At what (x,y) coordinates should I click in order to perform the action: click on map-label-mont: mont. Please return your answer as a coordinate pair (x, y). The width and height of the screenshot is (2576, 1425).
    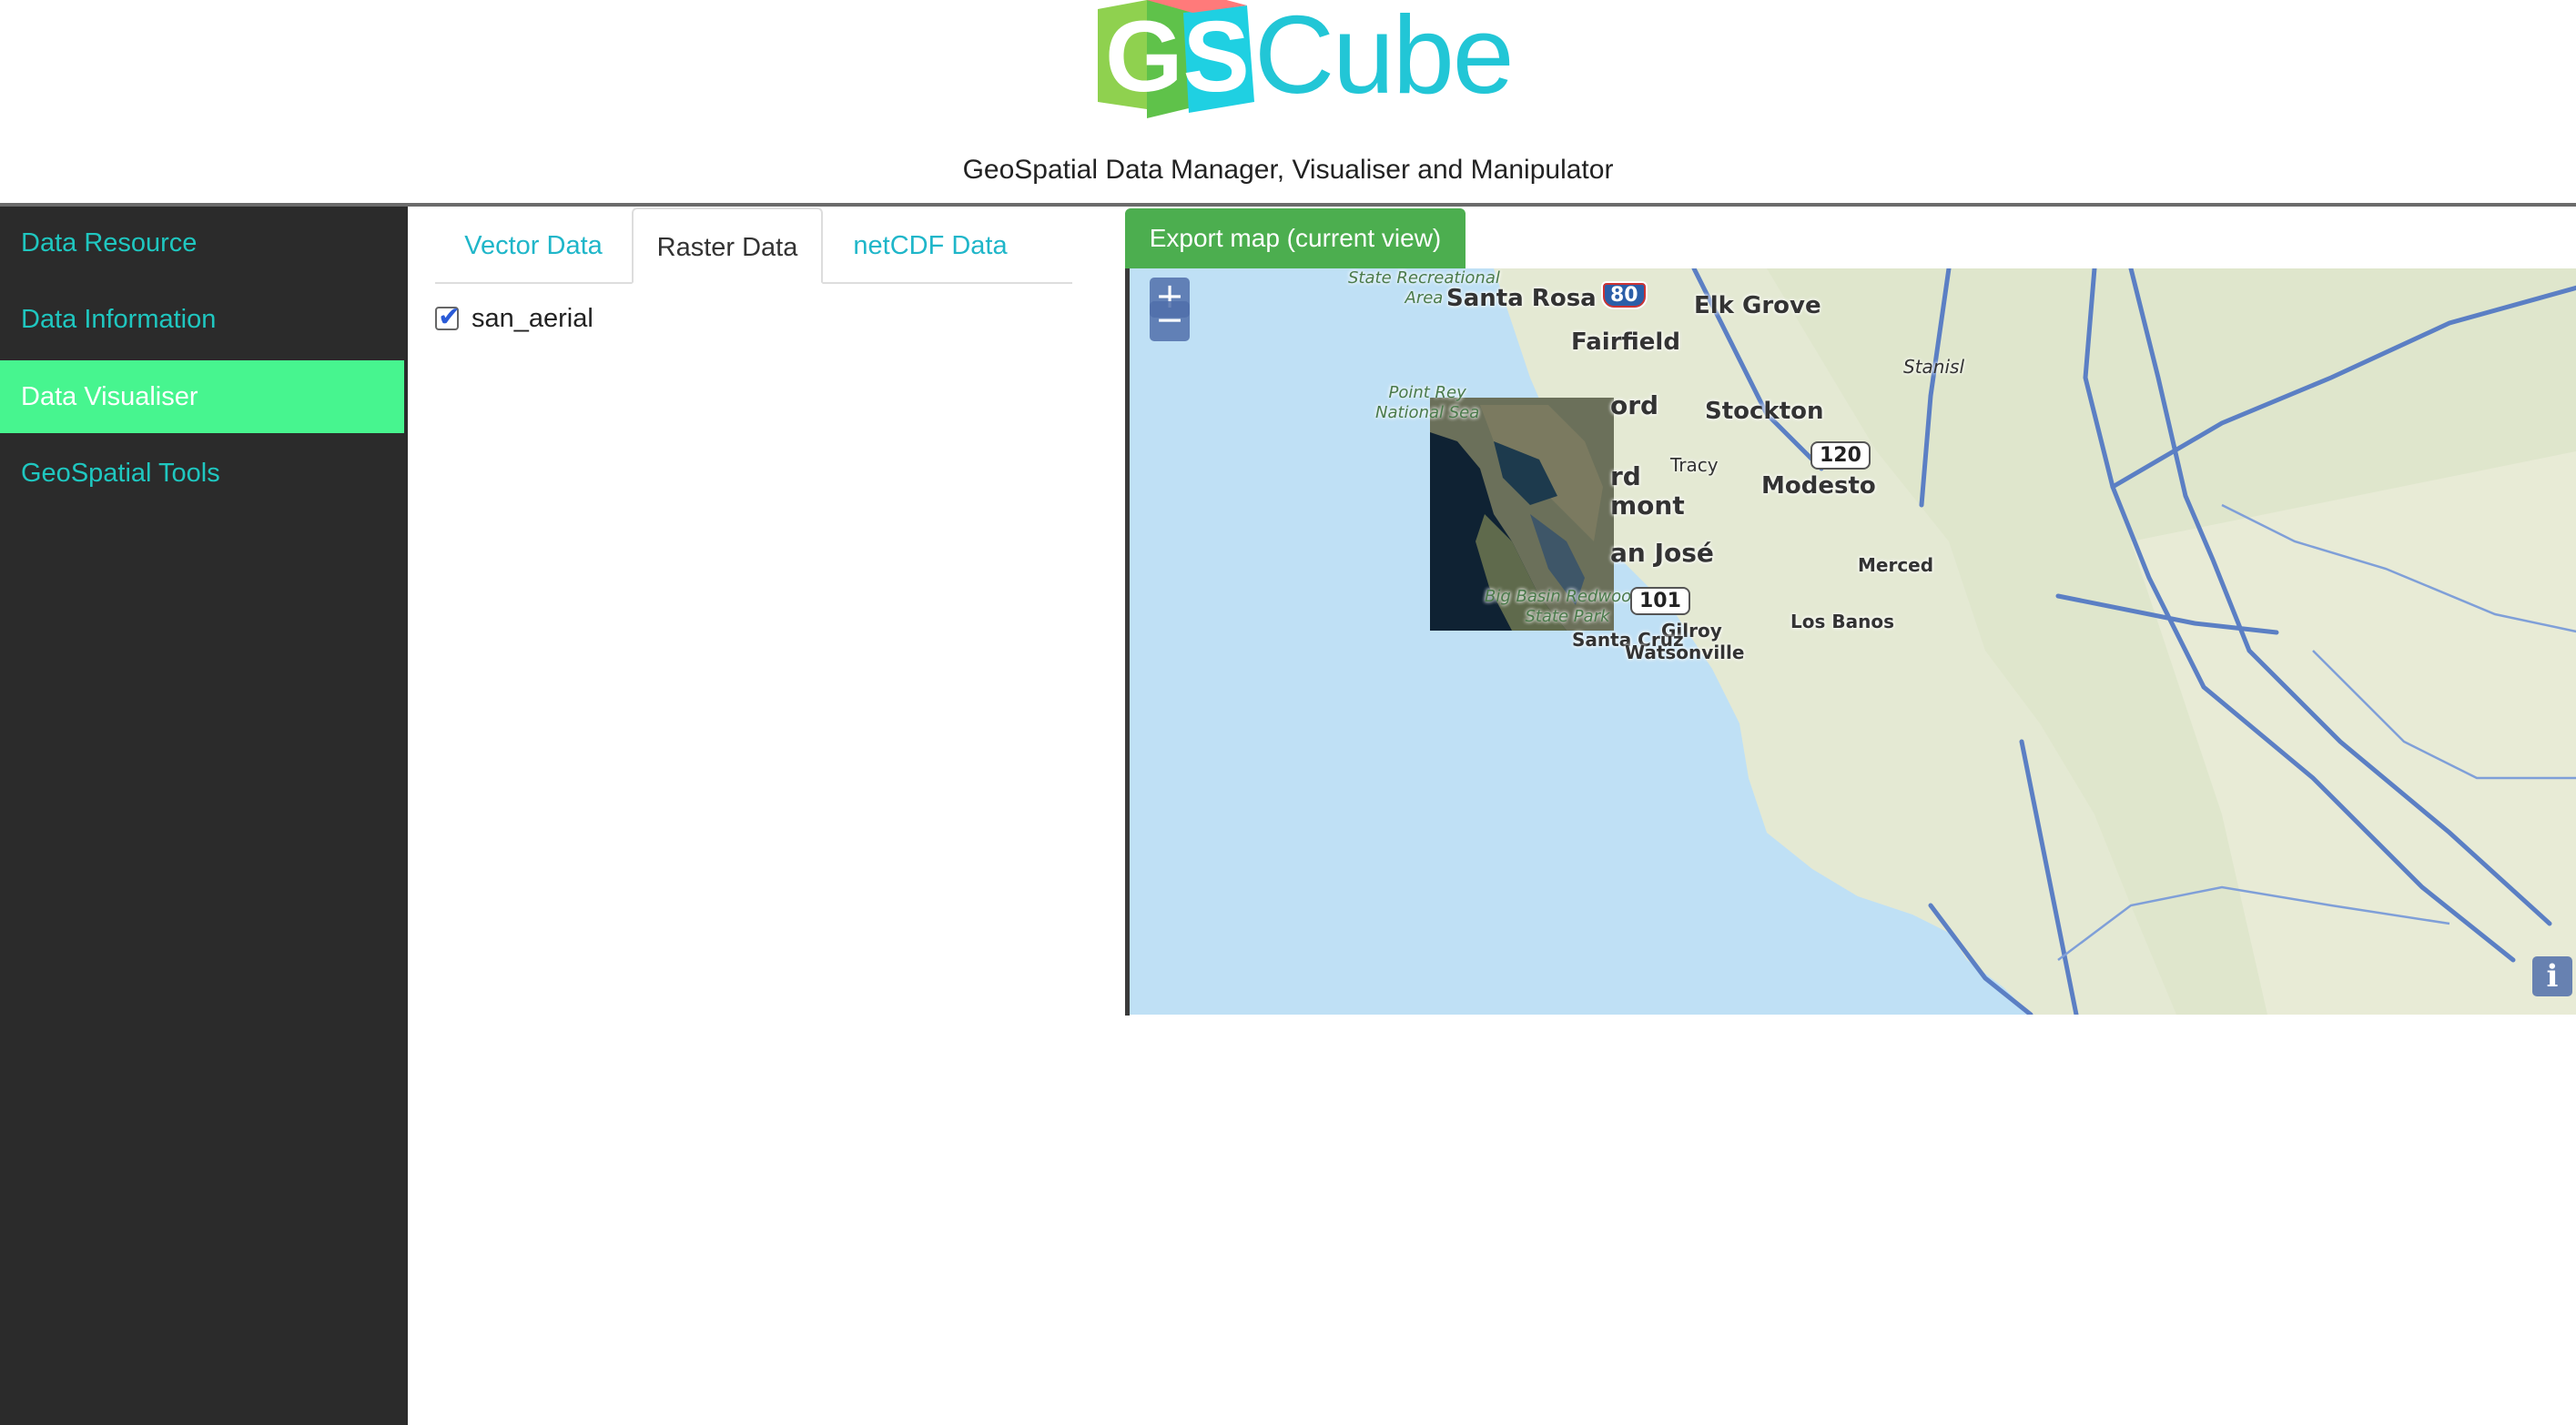
    Looking at the image, I should click on (1647, 505).